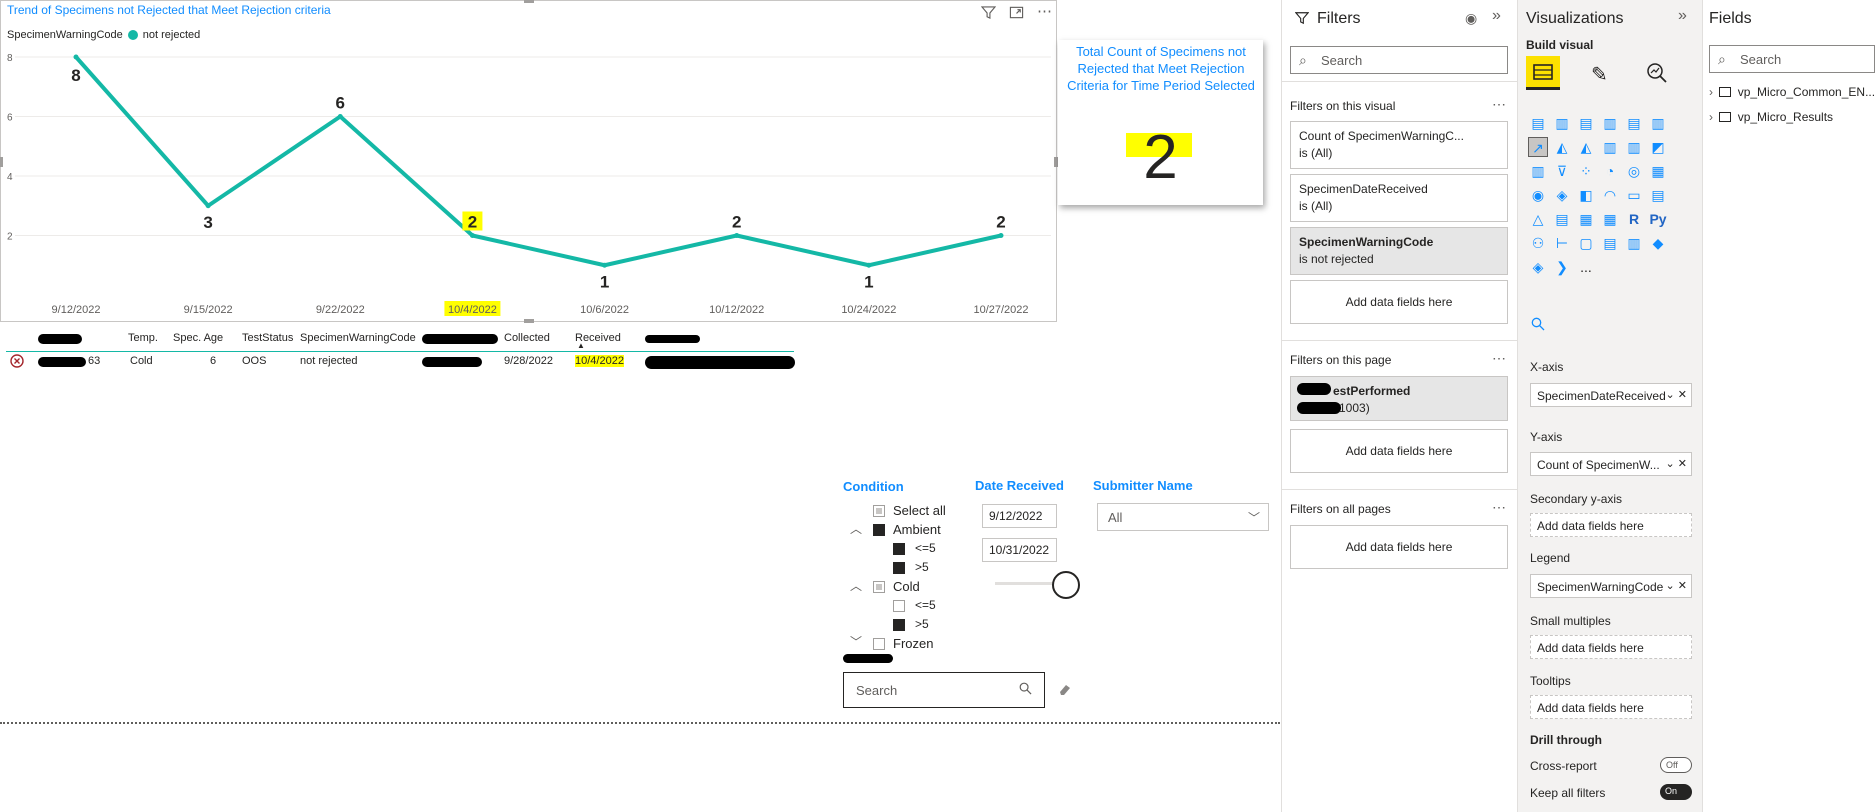 The image size is (1876, 812). Describe the element at coordinates (1399, 198) in the screenshot. I see `filter-card-date-received: SpecimenDateReceived is (All)` at that location.